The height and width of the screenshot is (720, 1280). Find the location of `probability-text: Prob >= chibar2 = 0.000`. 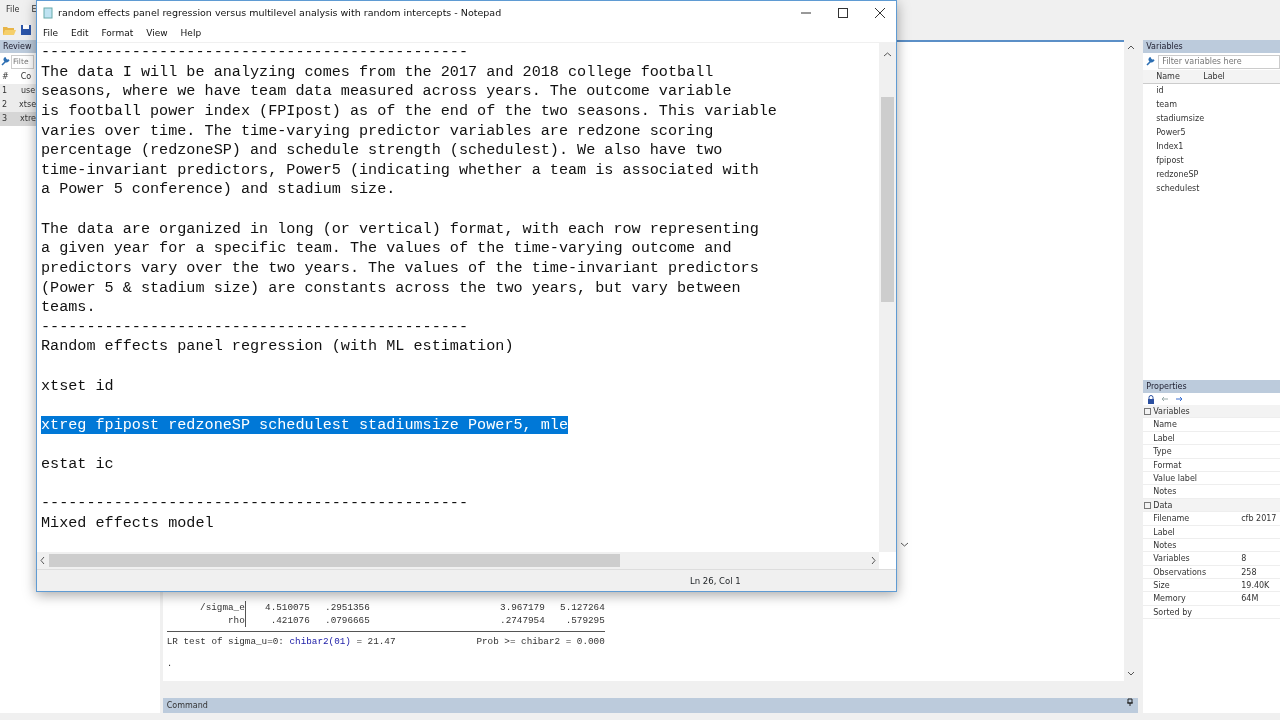

probability-text: Prob >= chibar2 = 0.000 is located at coordinates (540, 642).